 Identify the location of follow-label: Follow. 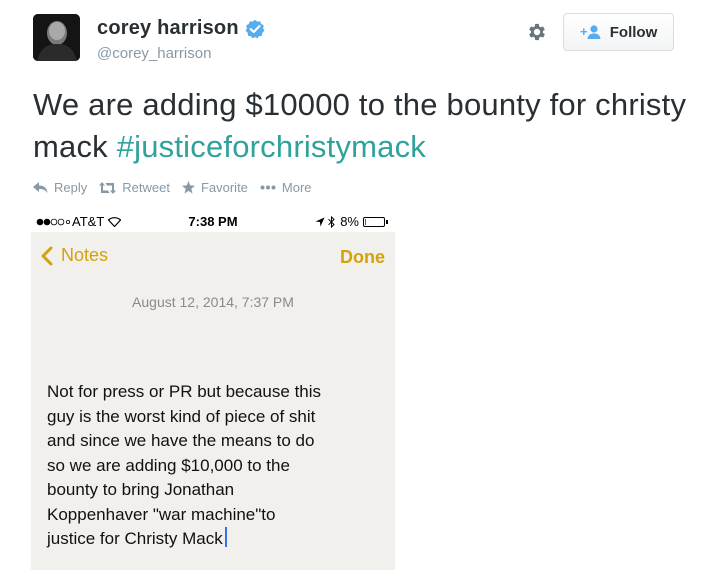
(633, 32).